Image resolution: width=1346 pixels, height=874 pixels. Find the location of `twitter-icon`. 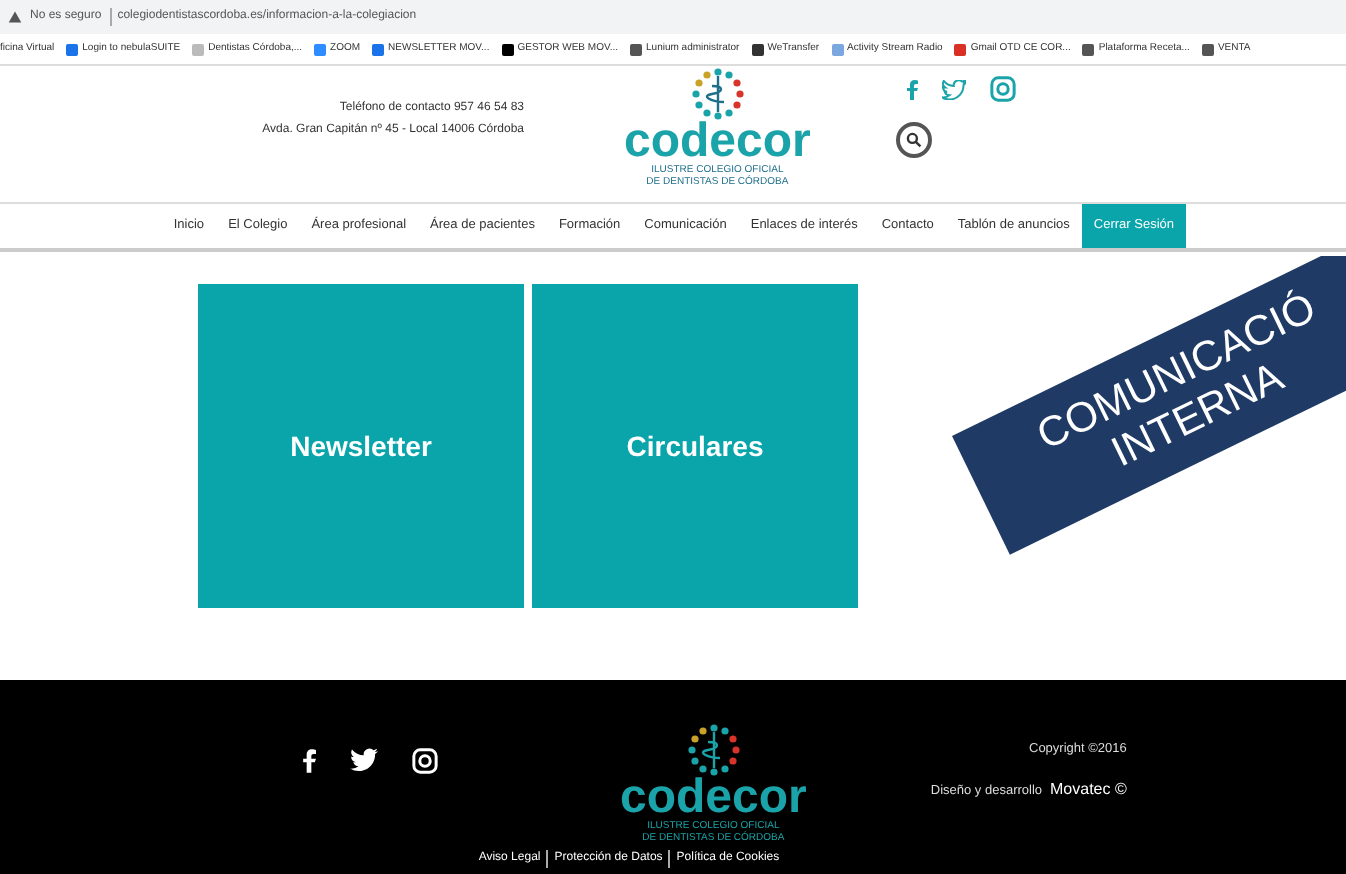

twitter-icon is located at coordinates (364, 760).